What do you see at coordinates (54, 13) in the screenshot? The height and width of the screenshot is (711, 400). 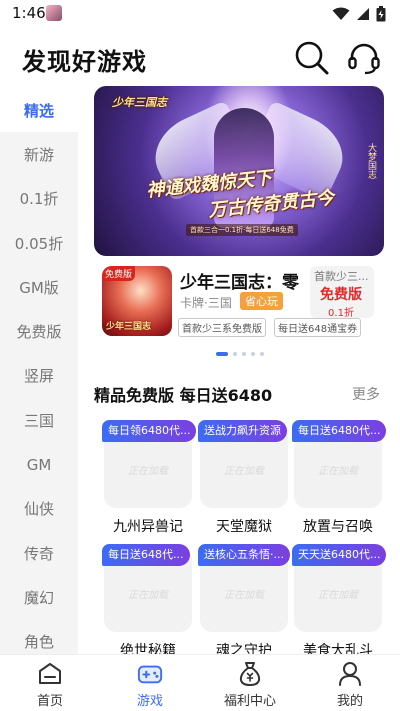 I see `notification-avatar-icon` at bounding box center [54, 13].